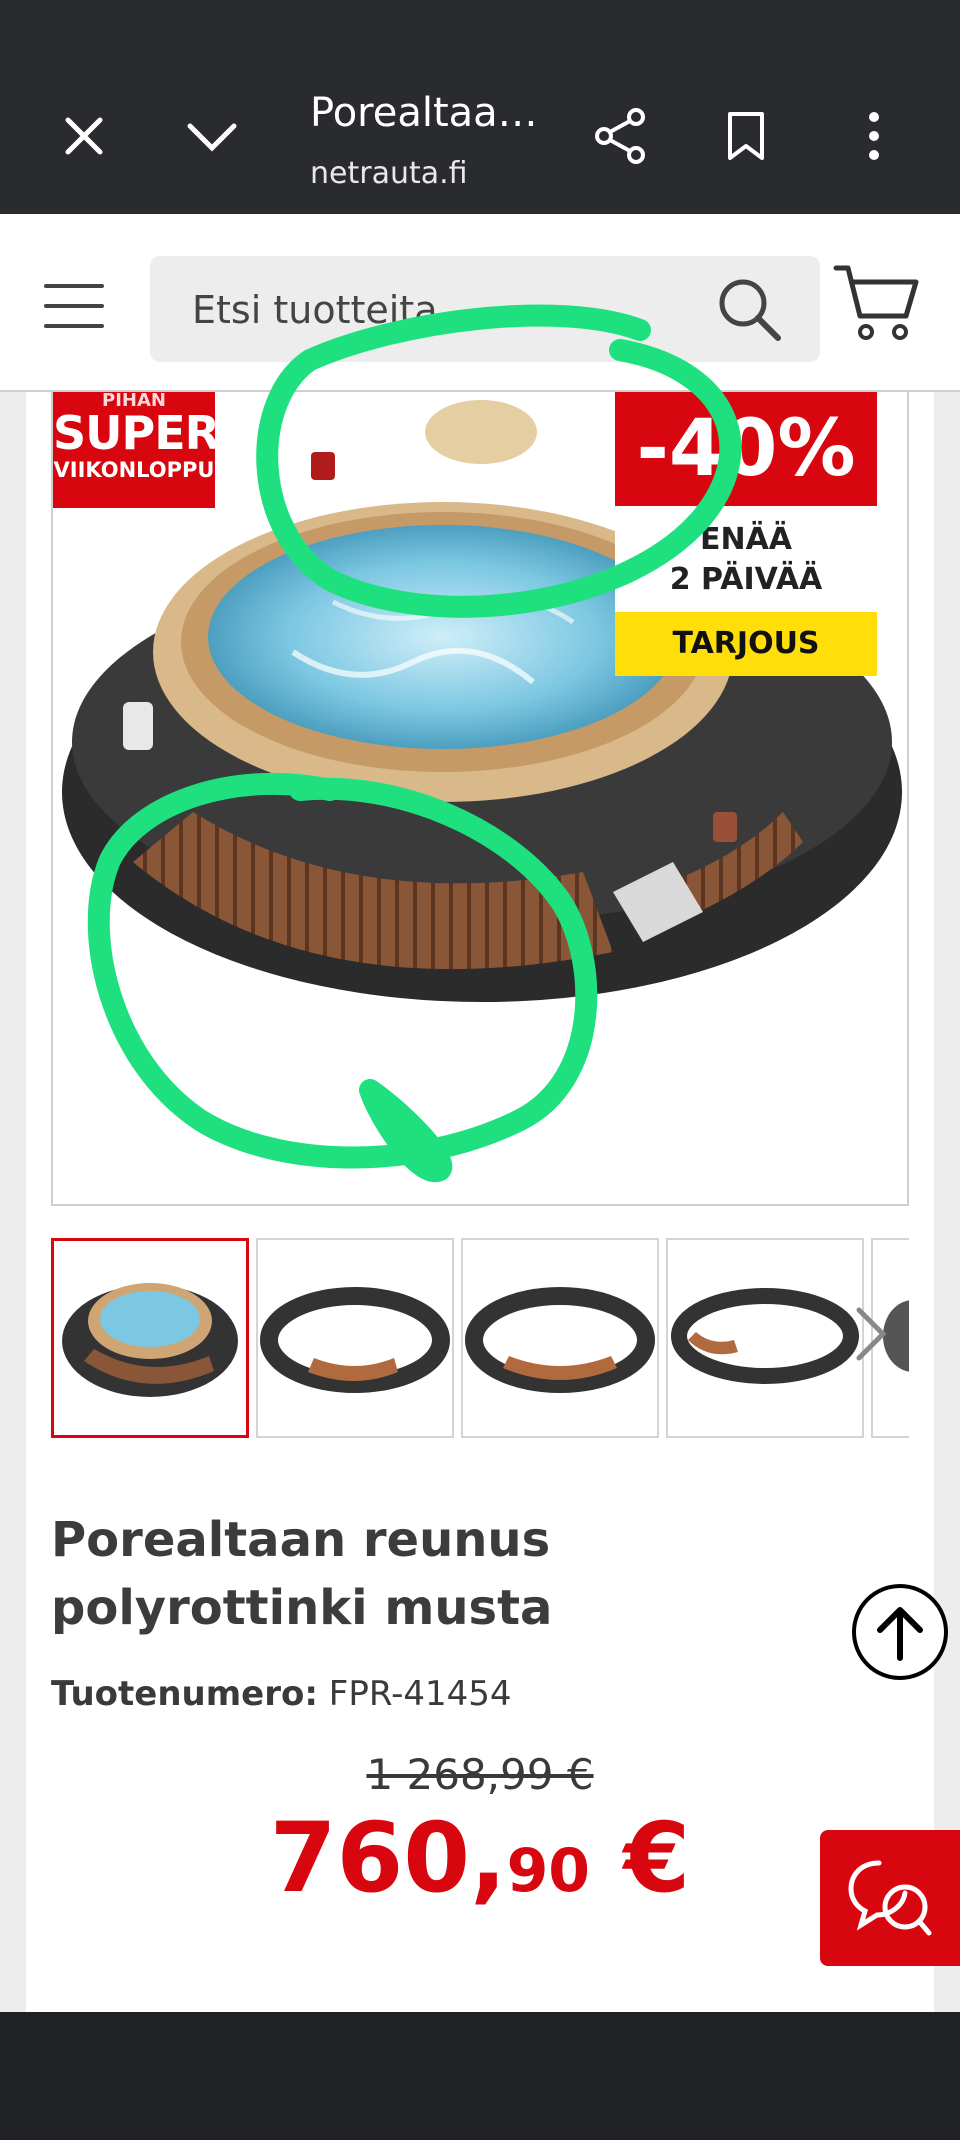 The height and width of the screenshot is (2140, 960). Describe the element at coordinates (136, 433) in the screenshot. I see `badge-super-line2: SUPER` at that location.